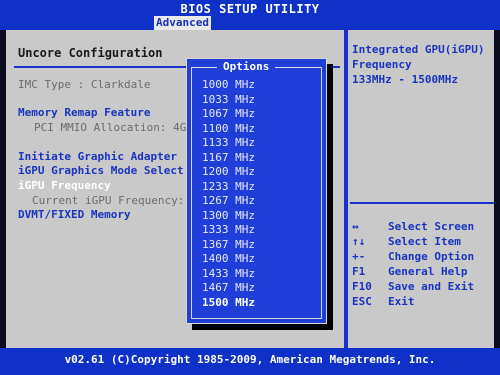 The width and height of the screenshot is (500, 375). I want to click on bios-title: BIOS SETUP UTILITY, so click(250, 9).